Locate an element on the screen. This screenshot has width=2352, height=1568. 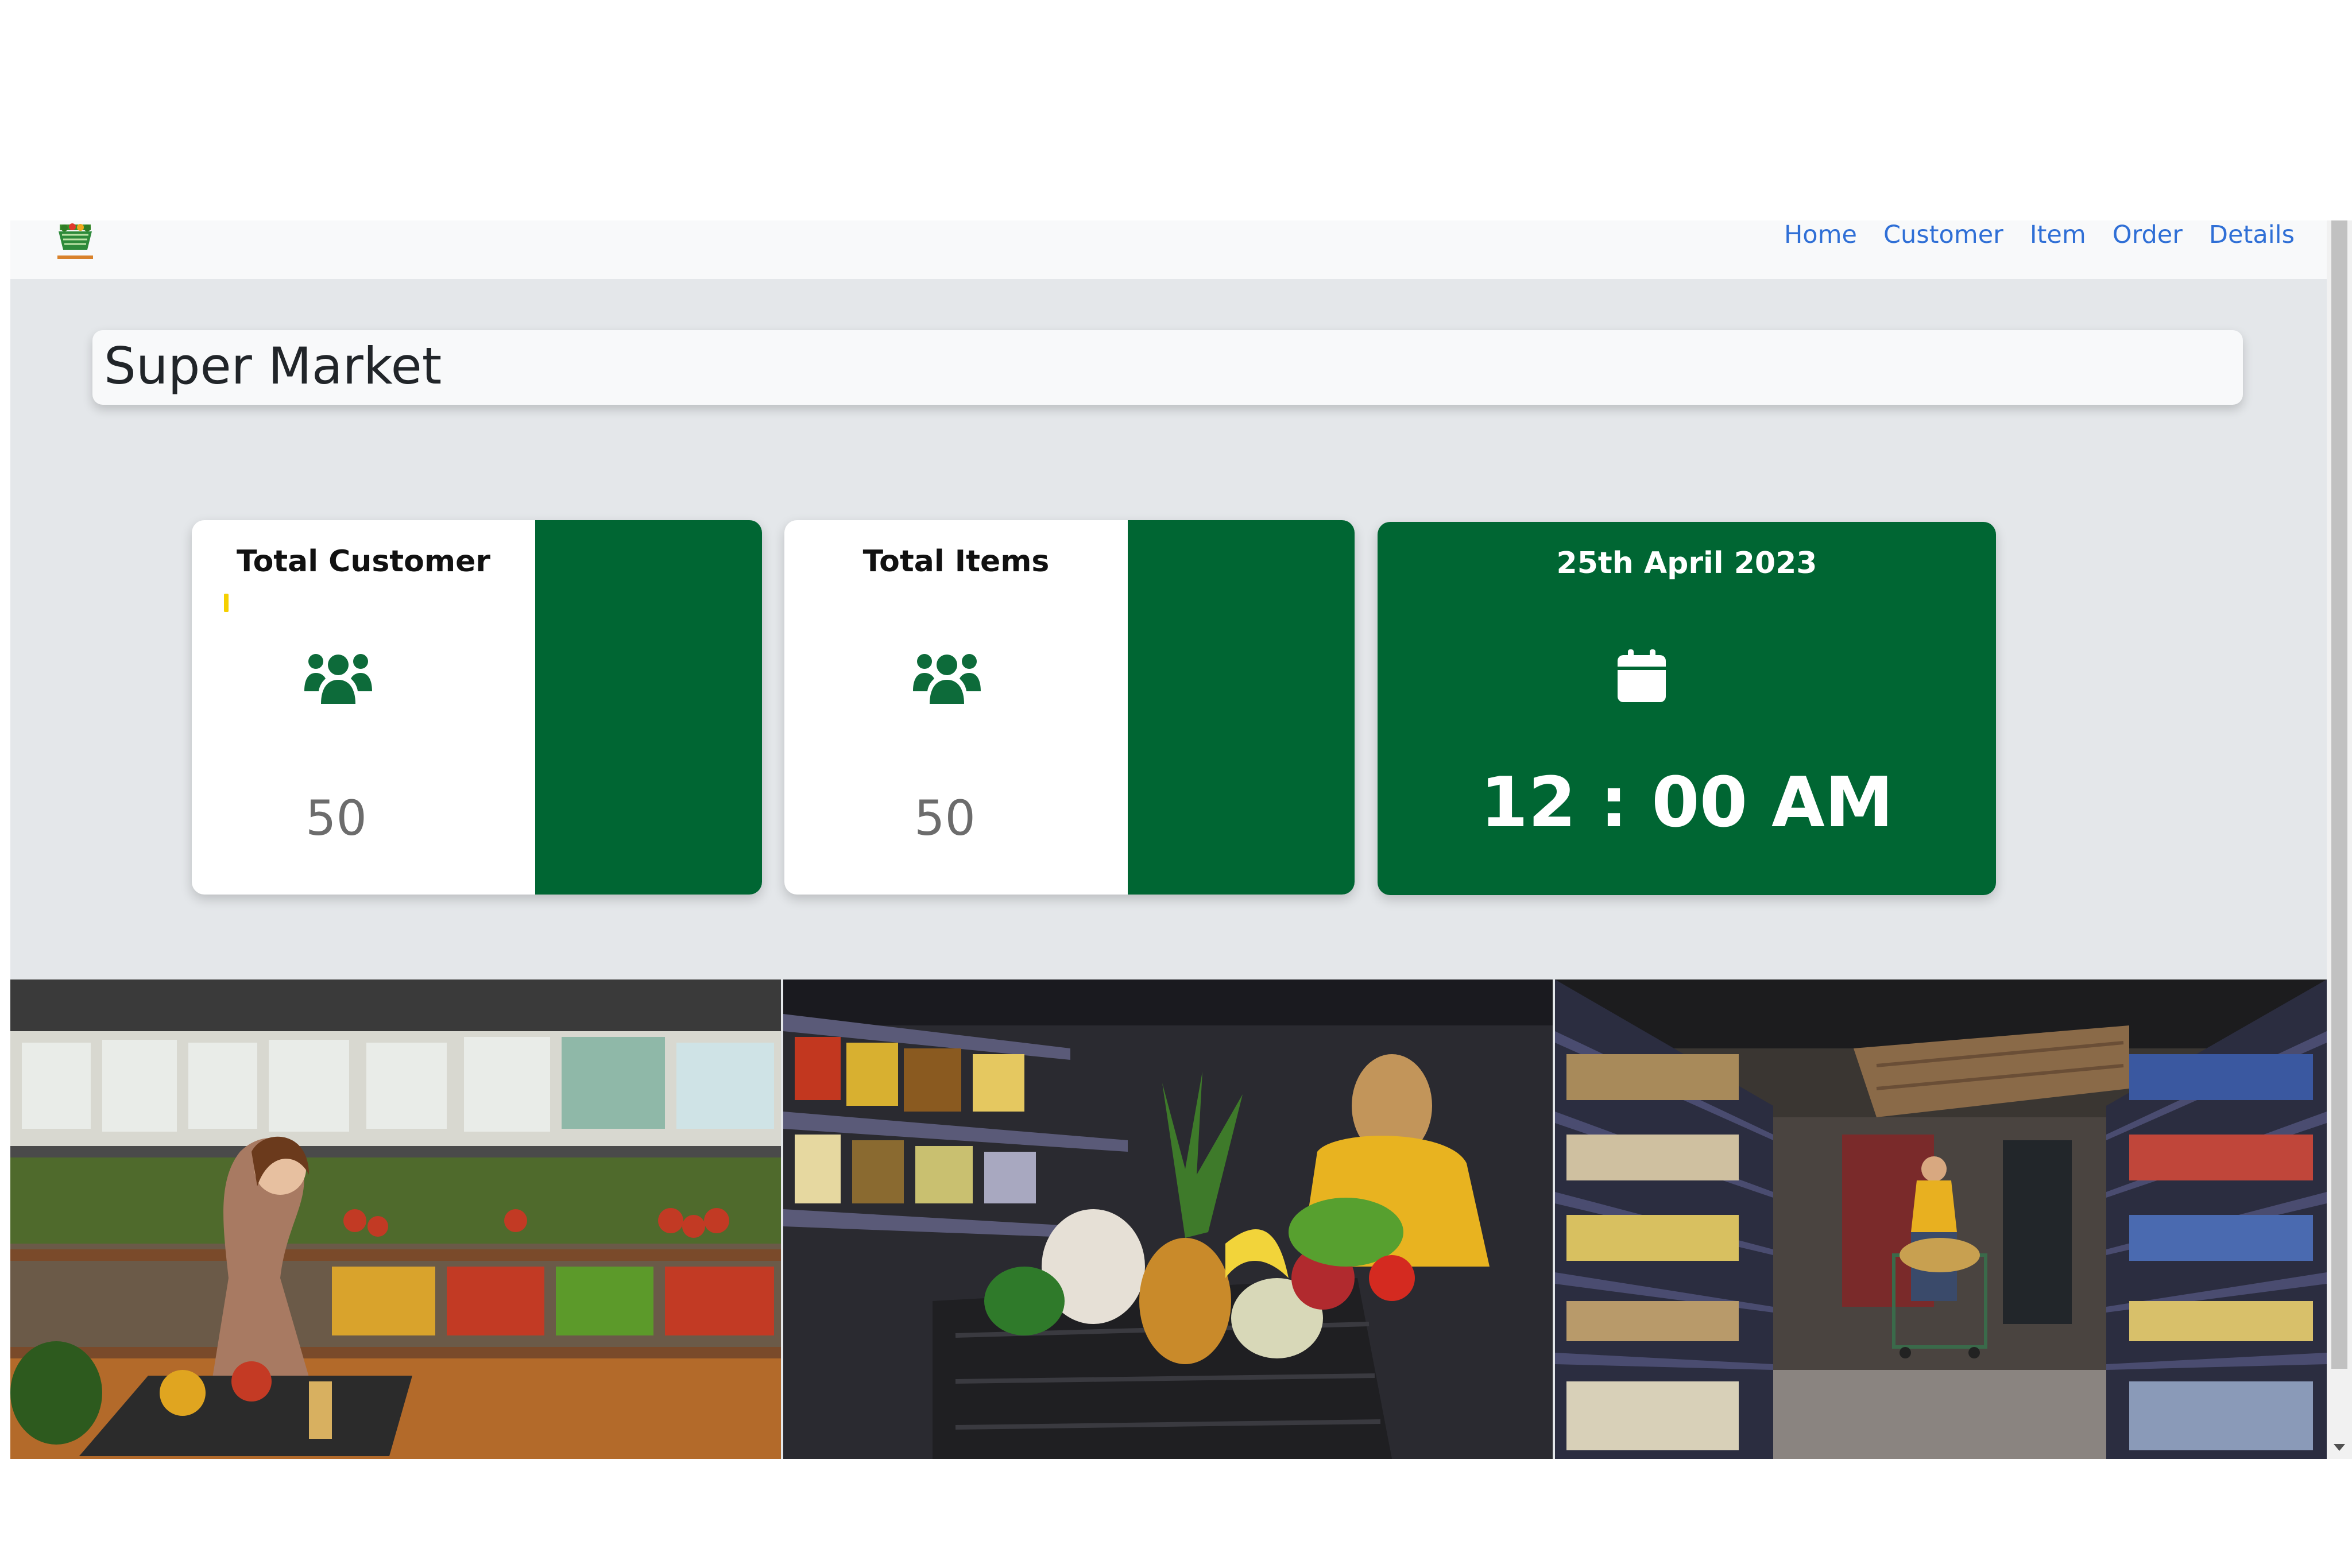
woman-shopping-produce-photo is located at coordinates (395, 1219).